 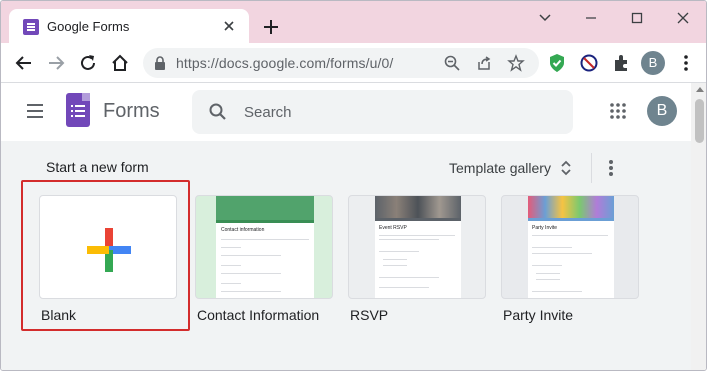 I want to click on template-gallery-button: Template gallery, so click(x=511, y=168).